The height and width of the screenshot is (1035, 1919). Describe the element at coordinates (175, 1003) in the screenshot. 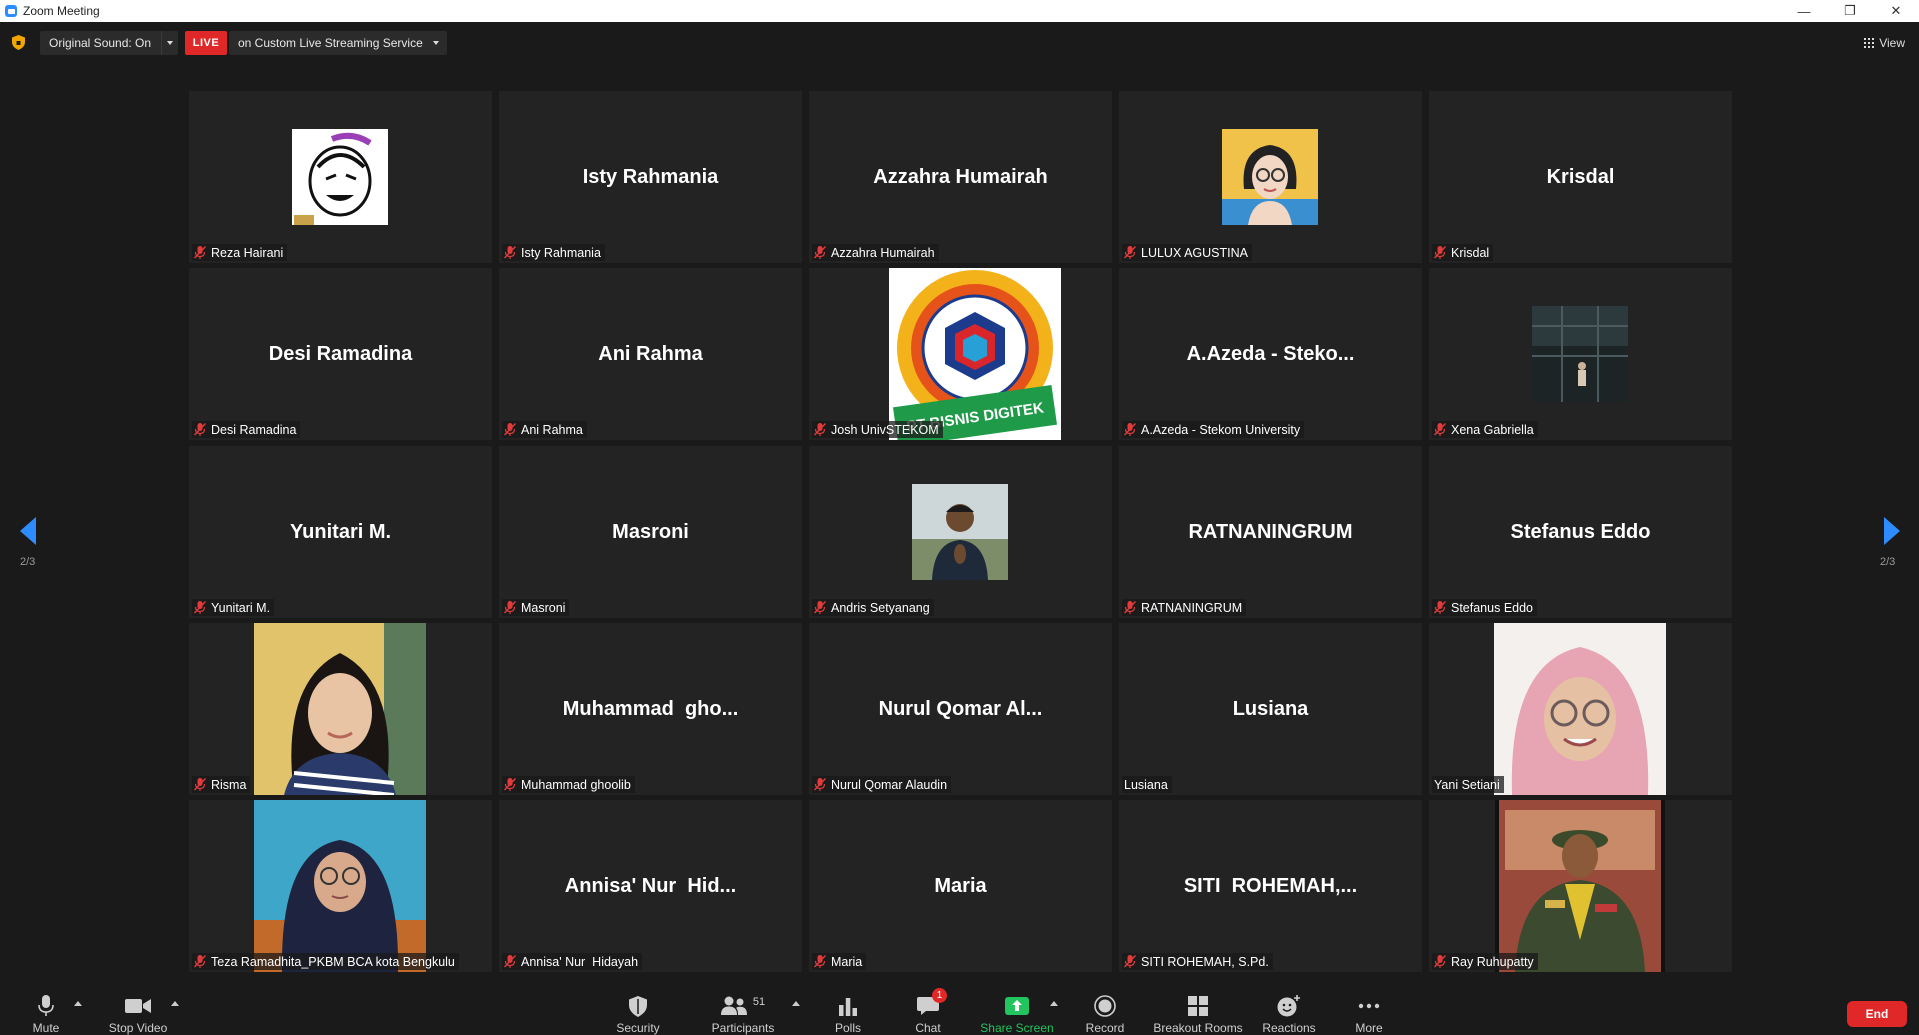

I see `video-options-caret-icon` at that location.